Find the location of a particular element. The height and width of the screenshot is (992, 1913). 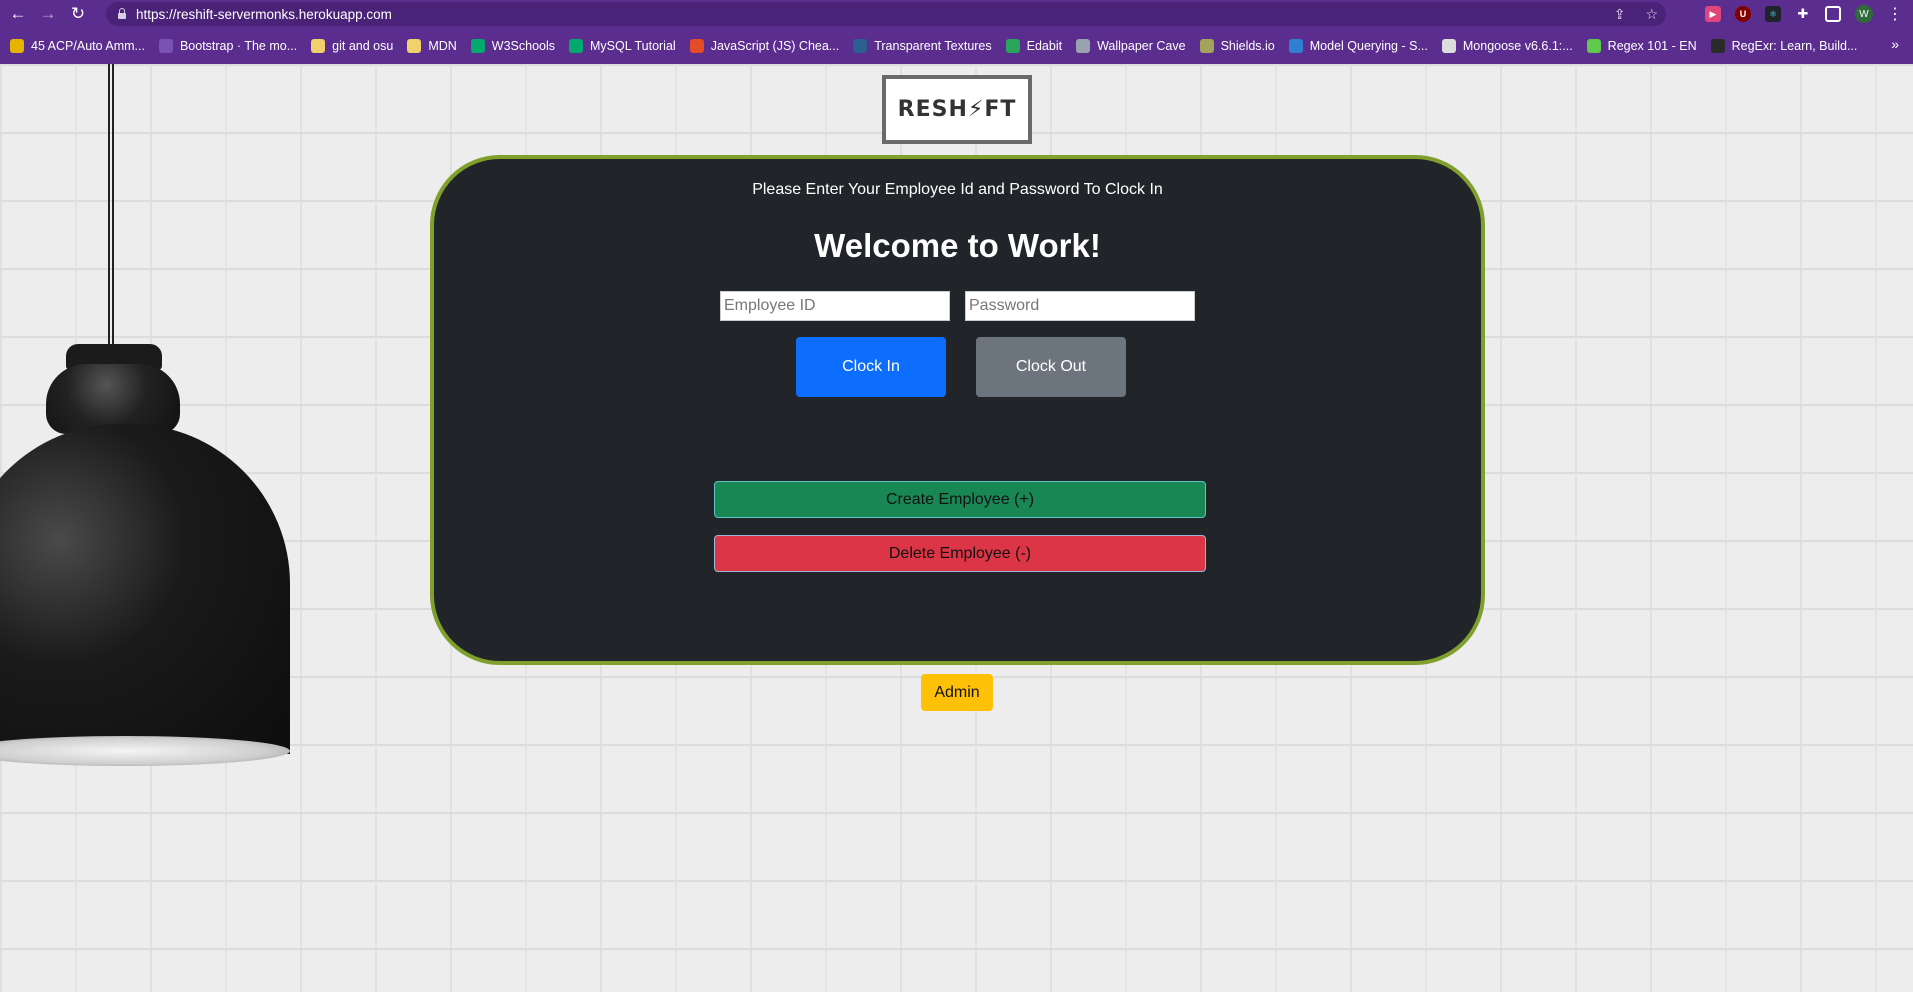

profile-avatar: W is located at coordinates (1864, 14).